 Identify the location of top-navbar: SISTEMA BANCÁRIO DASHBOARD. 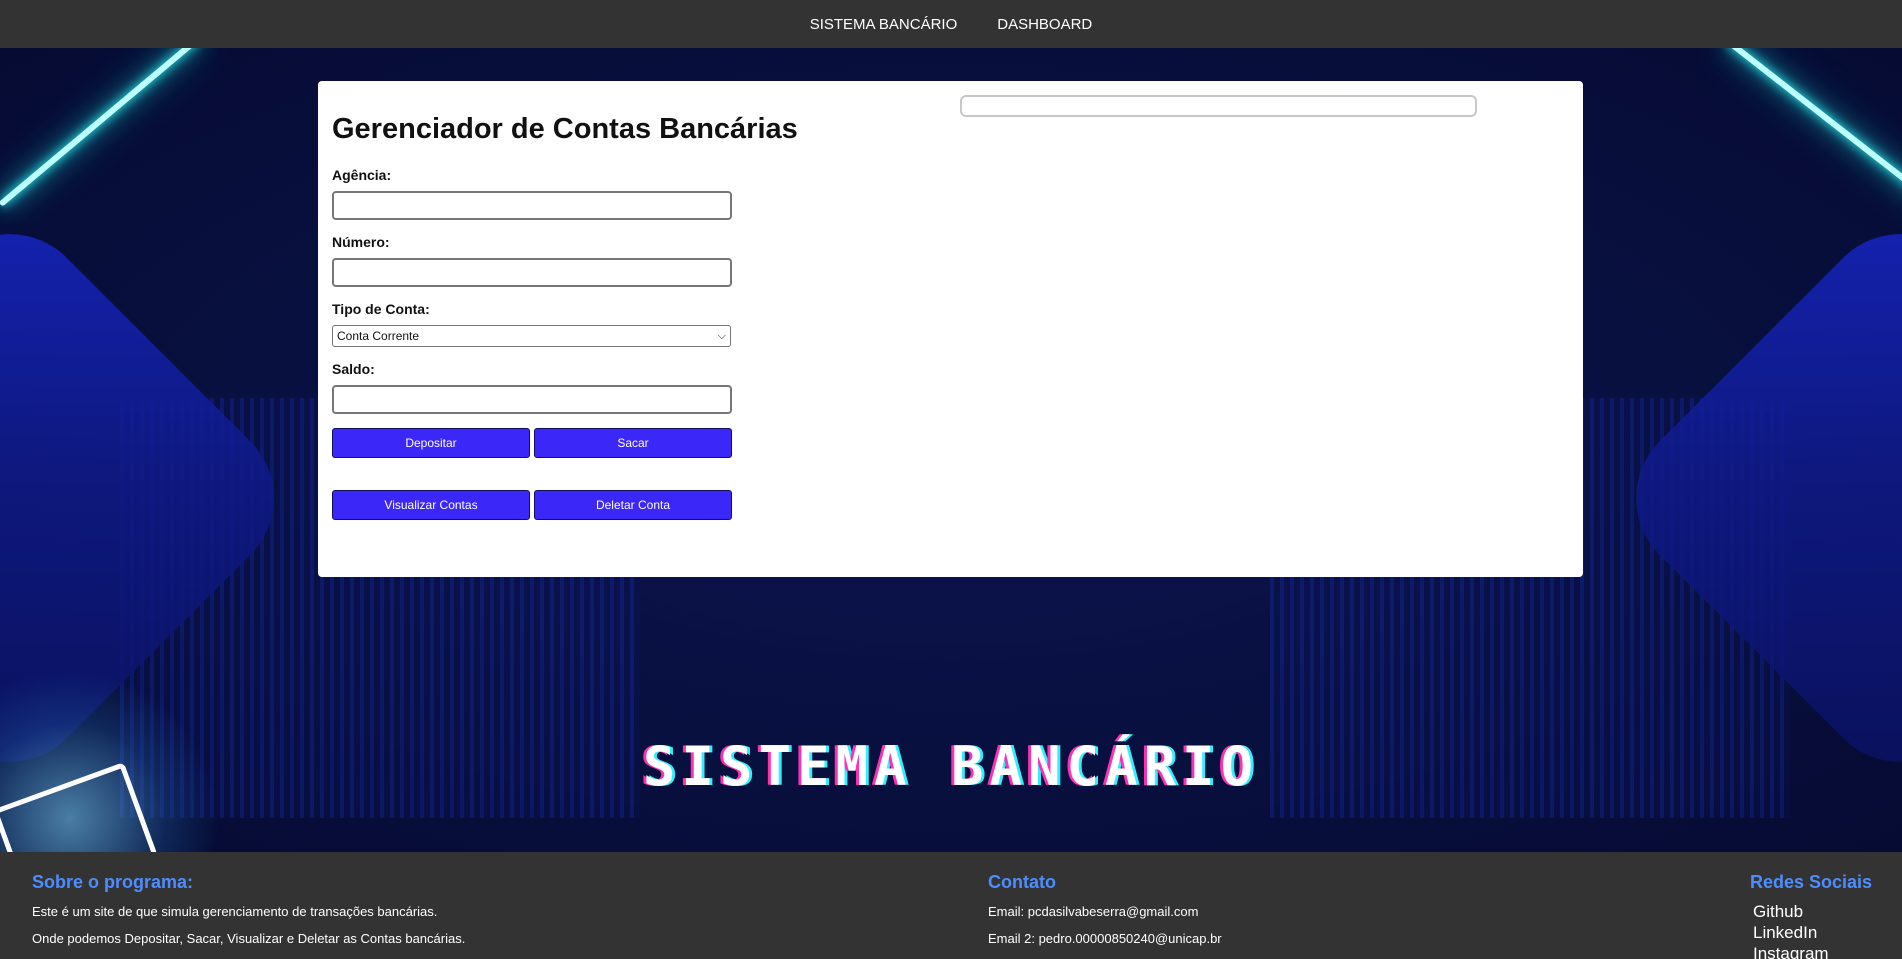
(951, 24).